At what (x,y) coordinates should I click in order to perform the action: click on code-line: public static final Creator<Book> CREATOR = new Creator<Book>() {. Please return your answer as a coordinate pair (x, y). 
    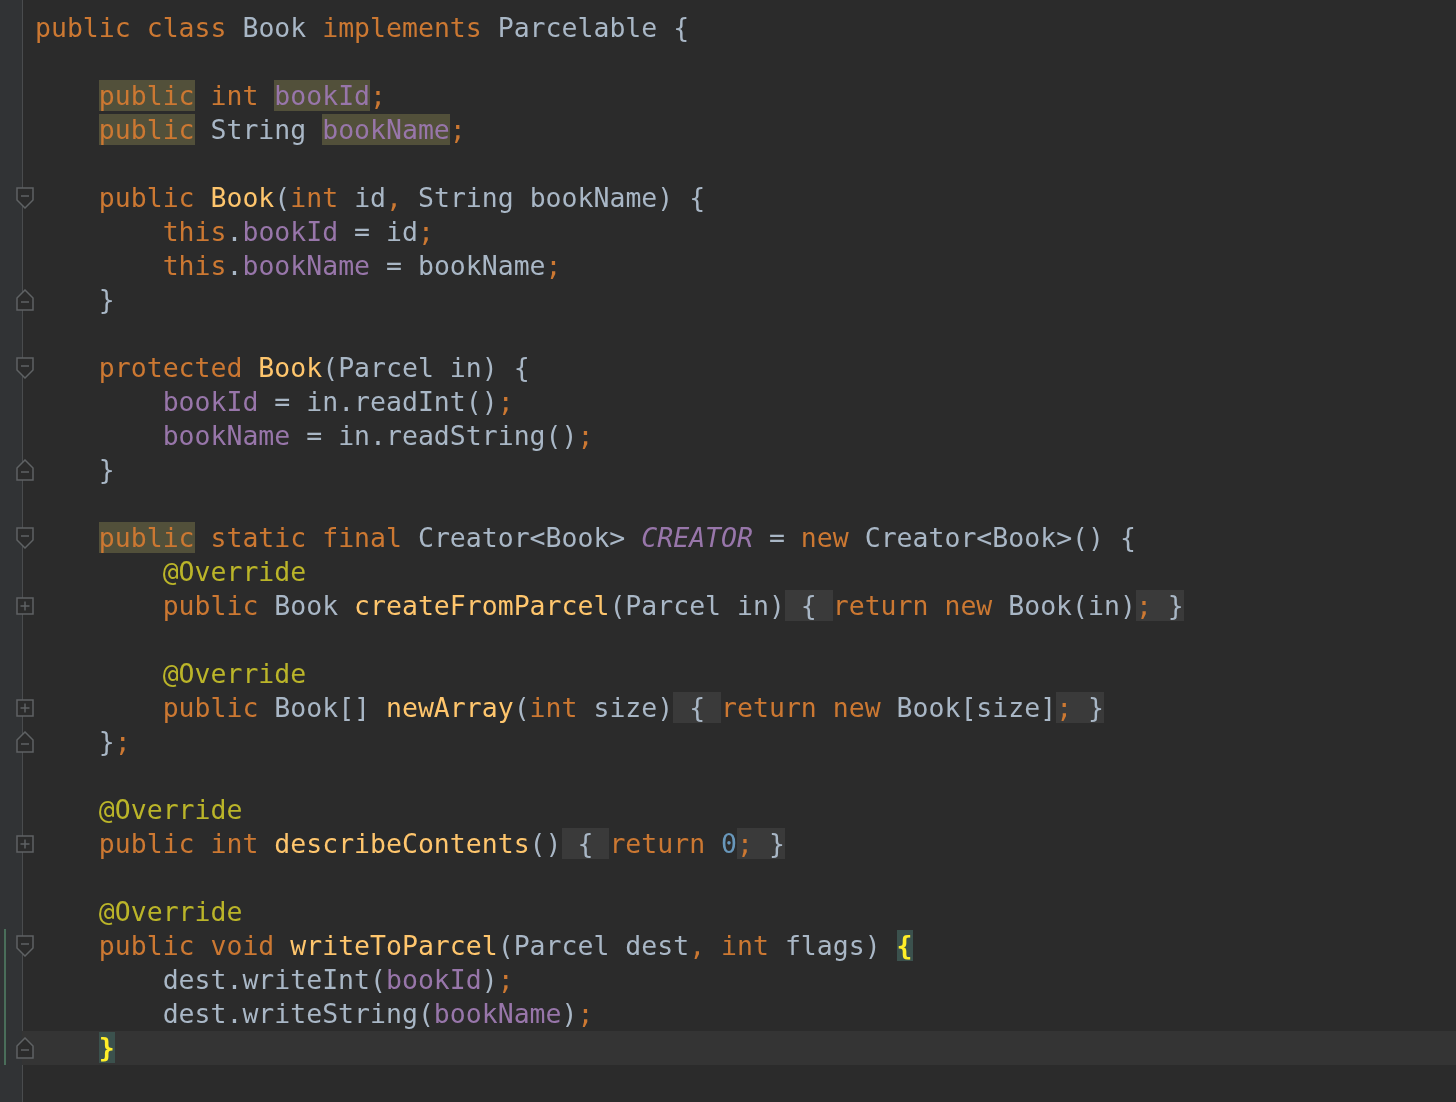
    Looking at the image, I should click on (617, 537).